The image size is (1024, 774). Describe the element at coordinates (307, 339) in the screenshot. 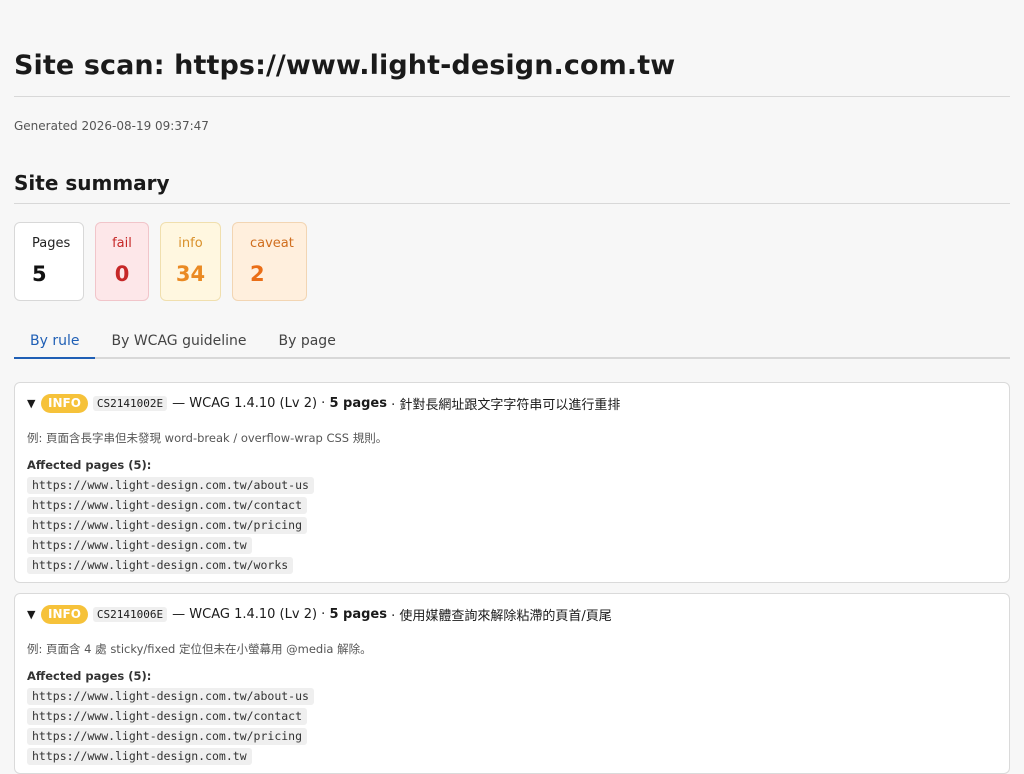

I see `tab-by-page: By page` at that location.